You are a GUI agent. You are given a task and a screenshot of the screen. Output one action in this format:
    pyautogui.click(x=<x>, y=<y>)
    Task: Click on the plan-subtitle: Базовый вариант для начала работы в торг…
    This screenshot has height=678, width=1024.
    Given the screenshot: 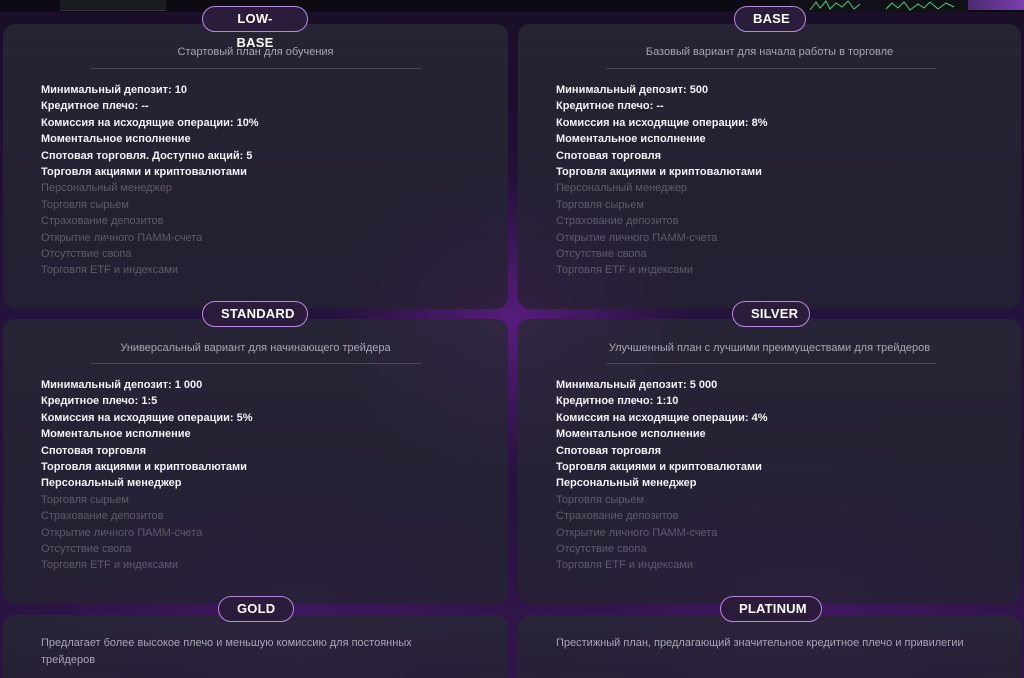 What is the action you would take?
    pyautogui.click(x=769, y=52)
    